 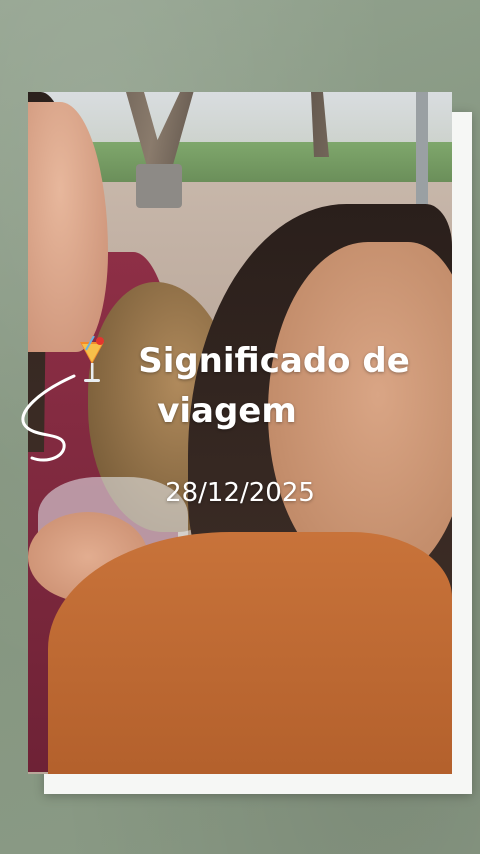 What do you see at coordinates (227, 411) in the screenshot?
I see `title-line-2: viagem` at bounding box center [227, 411].